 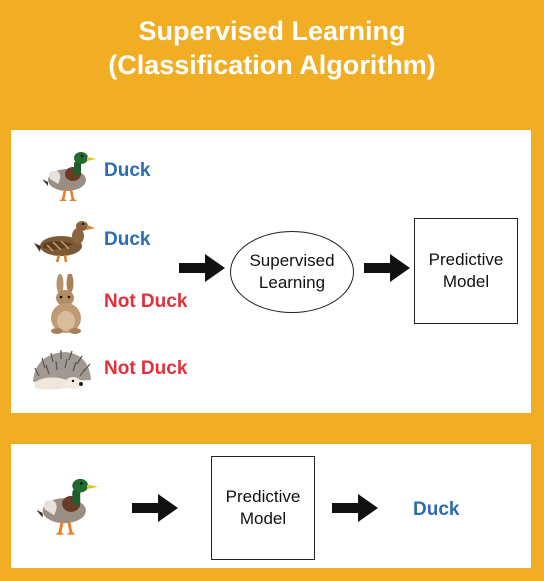 What do you see at coordinates (64, 242) in the screenshot?
I see `duck-female-icon` at bounding box center [64, 242].